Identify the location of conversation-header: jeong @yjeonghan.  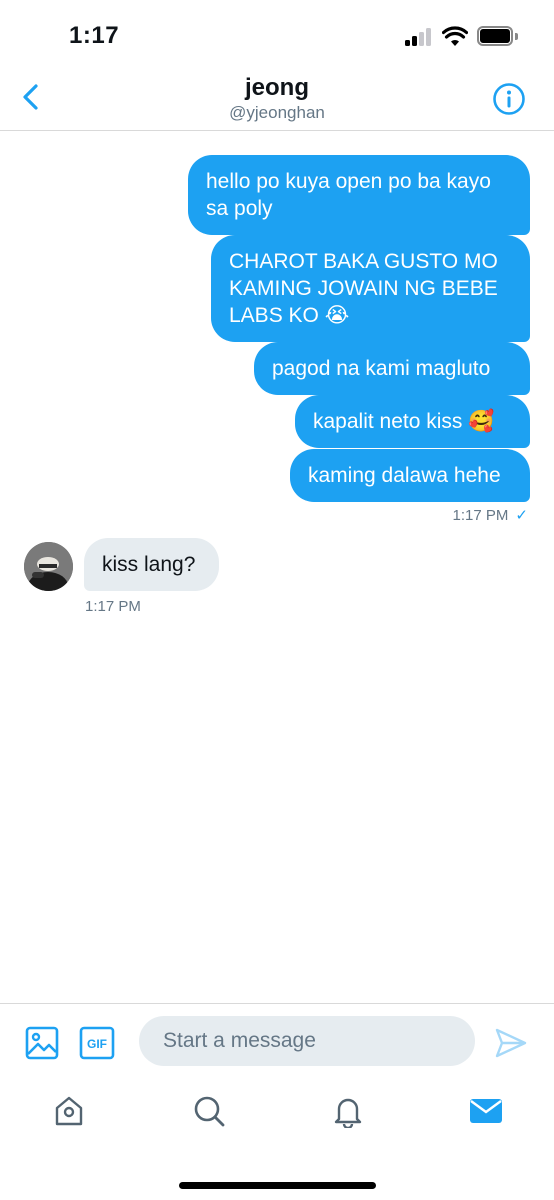
(277, 100).